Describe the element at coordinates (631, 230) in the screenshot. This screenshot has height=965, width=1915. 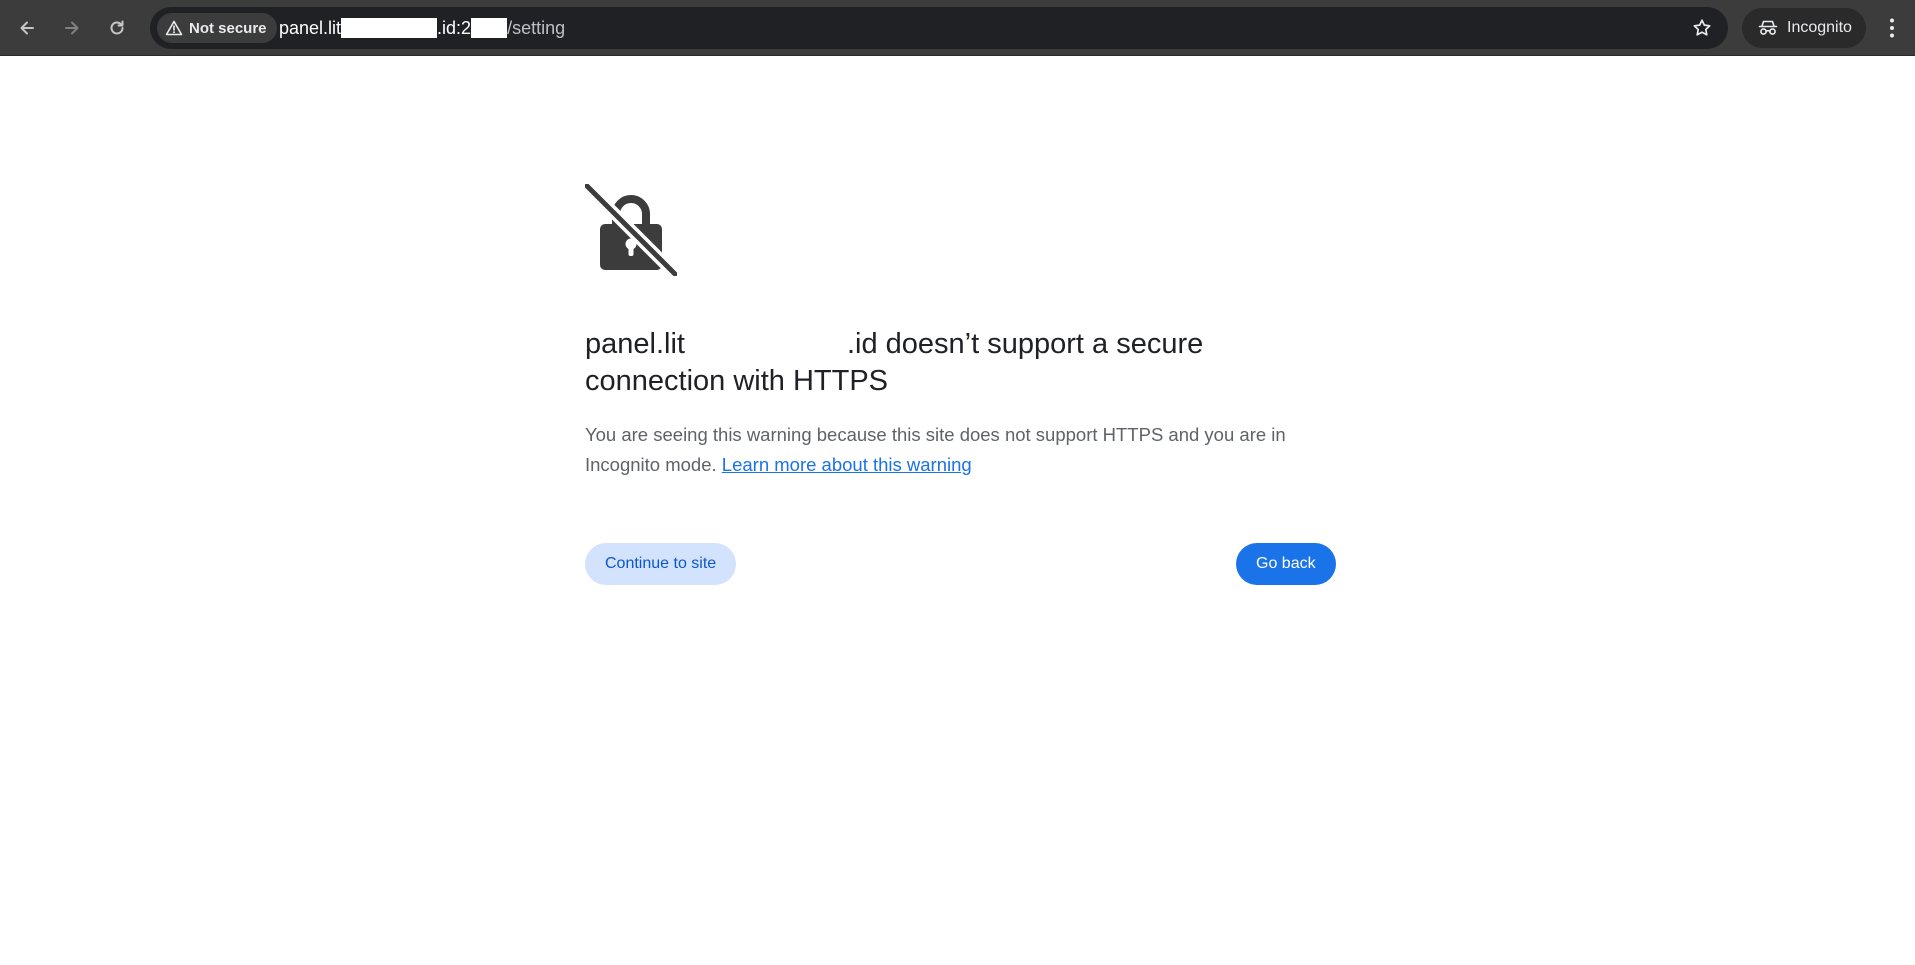
I see `lock-crossed-icon` at that location.